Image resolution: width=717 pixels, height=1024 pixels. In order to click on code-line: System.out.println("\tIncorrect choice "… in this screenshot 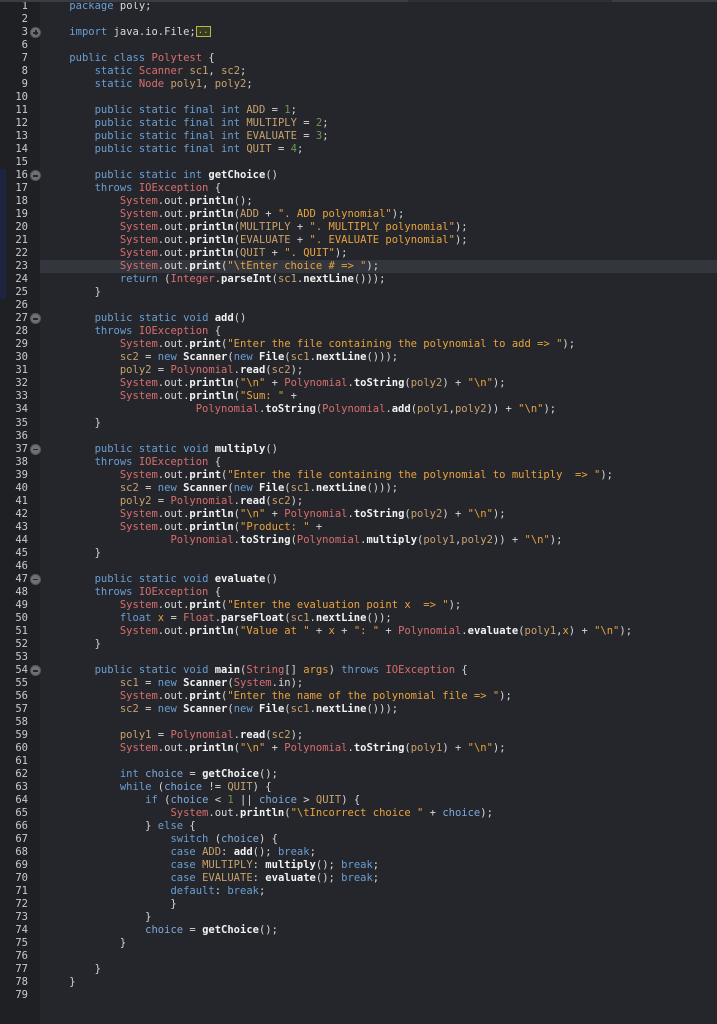, I will do `click(378, 813)`.